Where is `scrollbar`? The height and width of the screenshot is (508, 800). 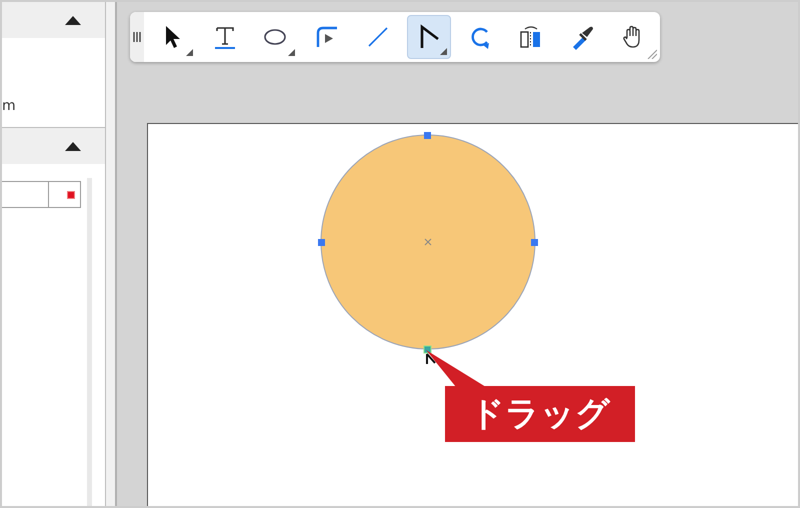 scrollbar is located at coordinates (89, 342).